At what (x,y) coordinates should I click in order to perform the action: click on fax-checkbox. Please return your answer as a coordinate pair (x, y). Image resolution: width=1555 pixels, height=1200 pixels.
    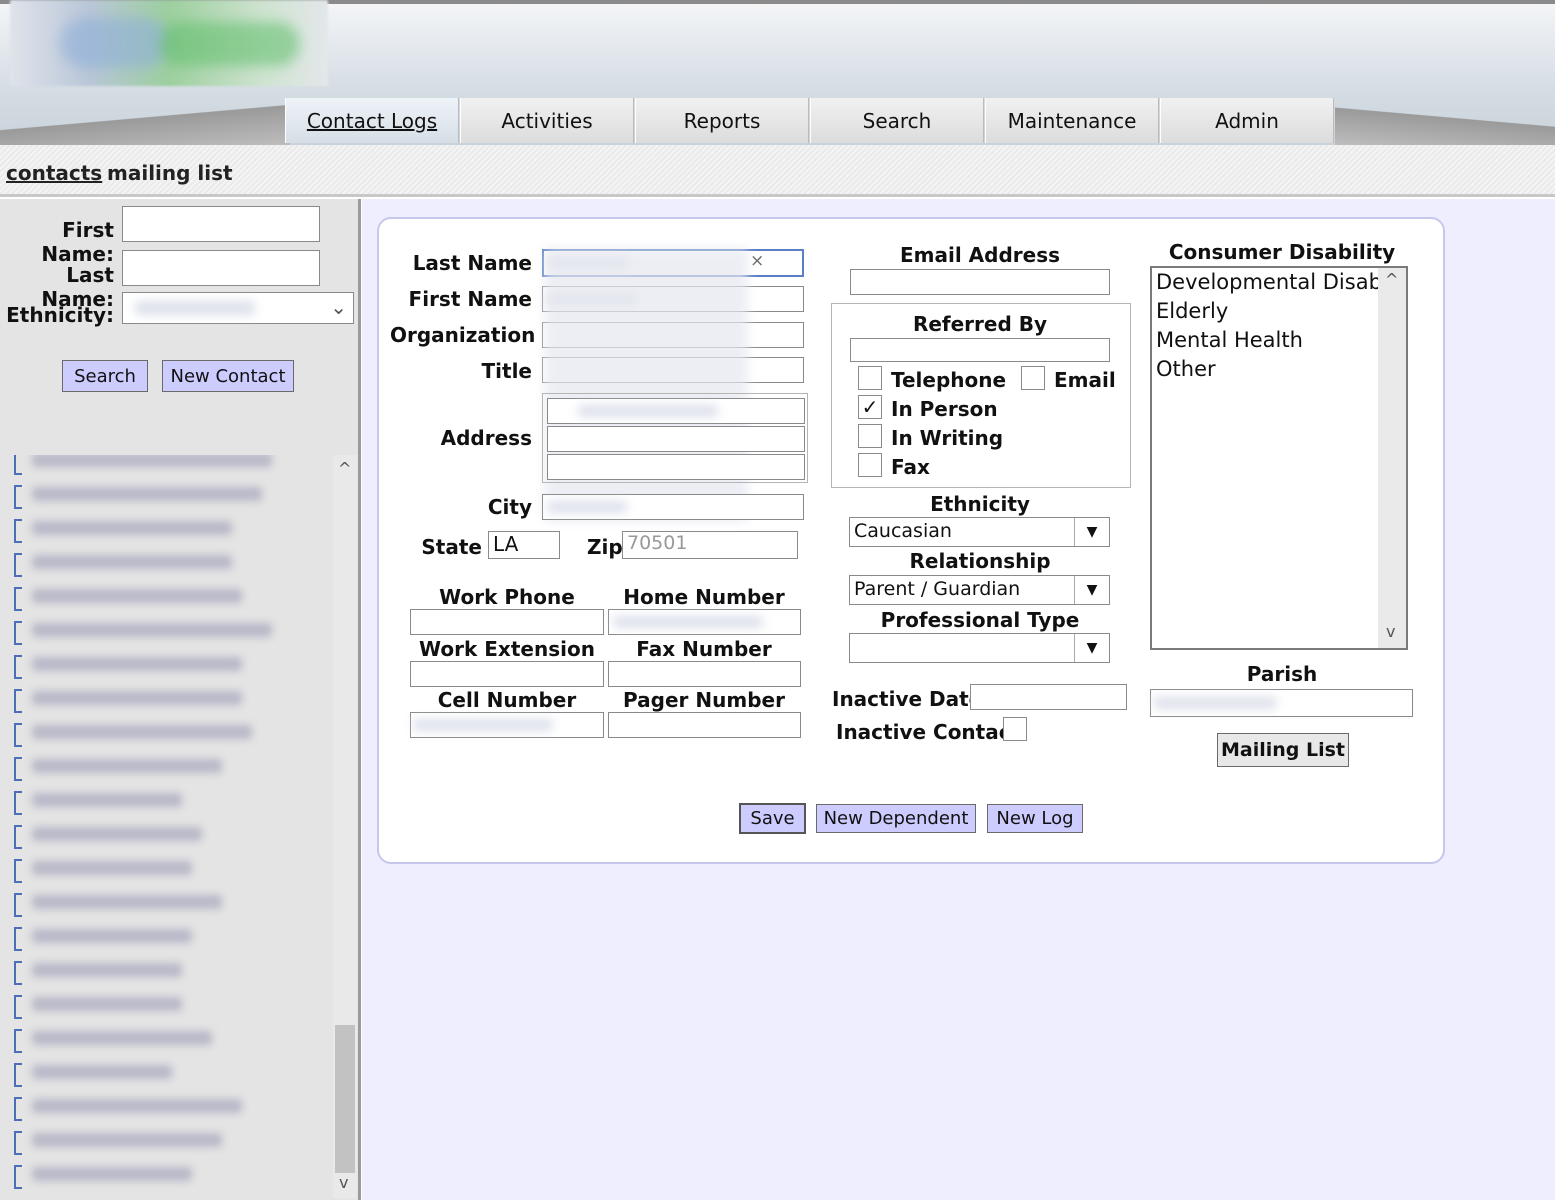
    Looking at the image, I should click on (870, 465).